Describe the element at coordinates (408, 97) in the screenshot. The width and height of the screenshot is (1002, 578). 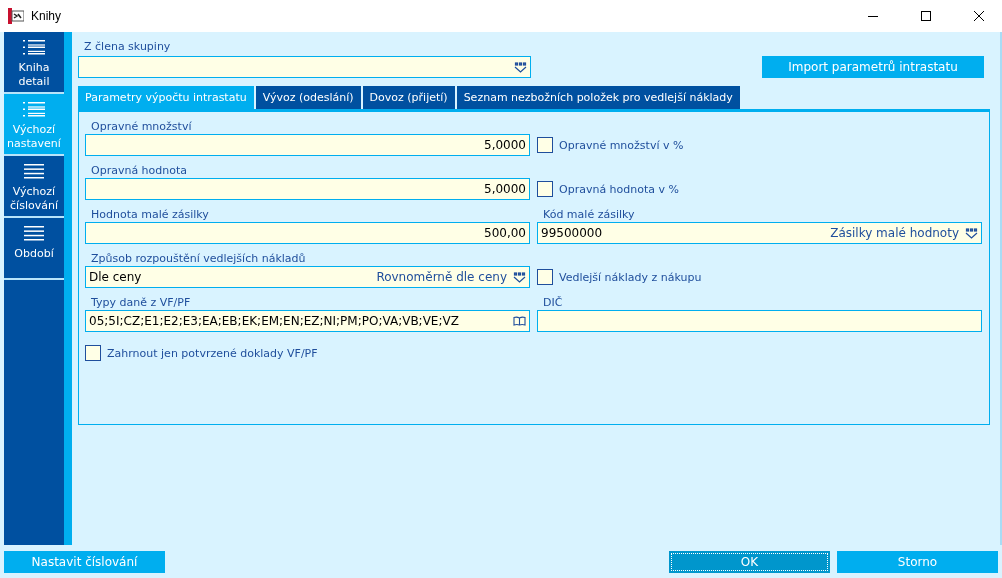
I see `tab: Dovoz (přijetí)` at that location.